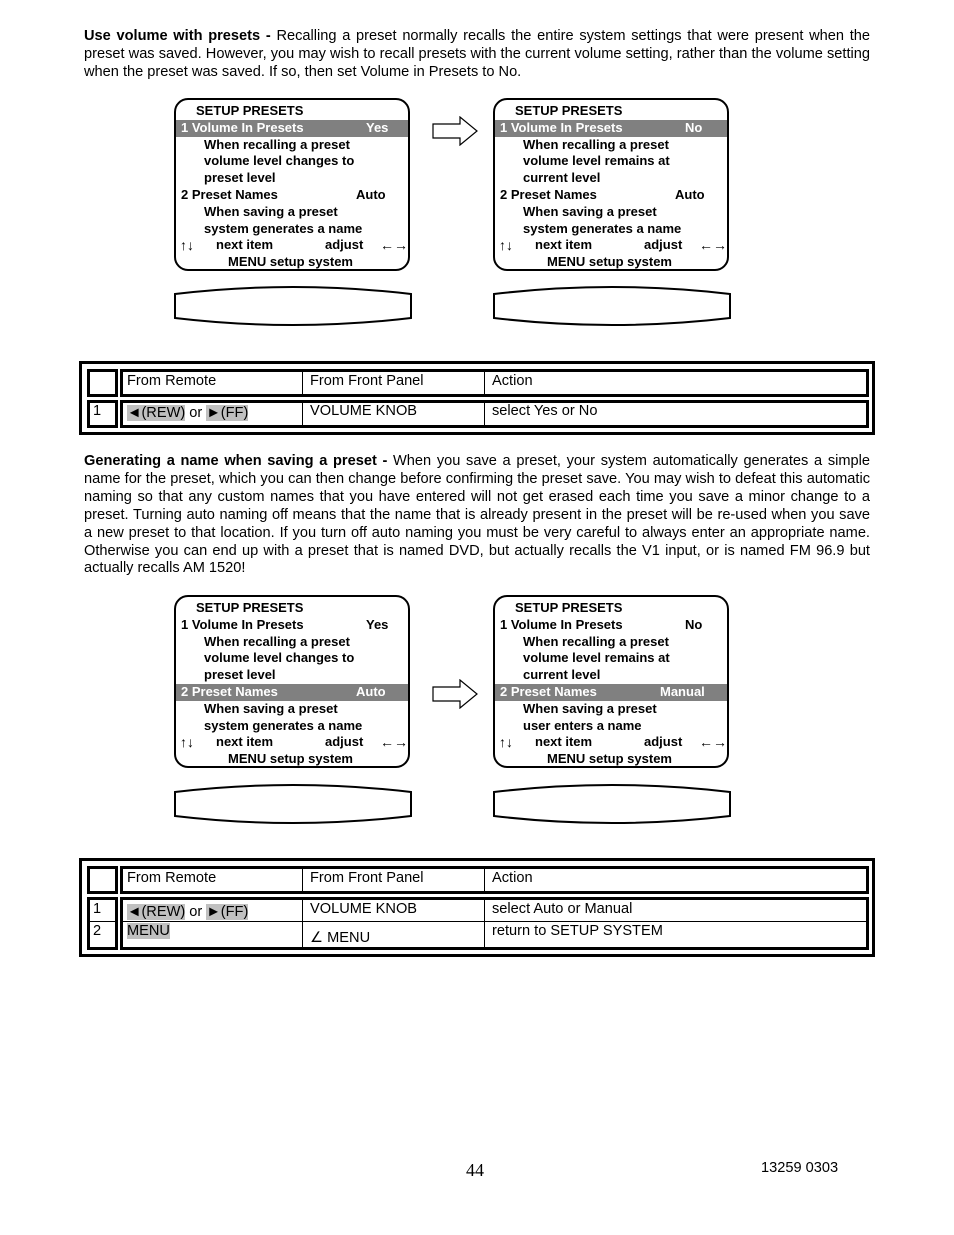  What do you see at coordinates (227, 912) in the screenshot?
I see `ff-button-label: ►(FF)` at bounding box center [227, 912].